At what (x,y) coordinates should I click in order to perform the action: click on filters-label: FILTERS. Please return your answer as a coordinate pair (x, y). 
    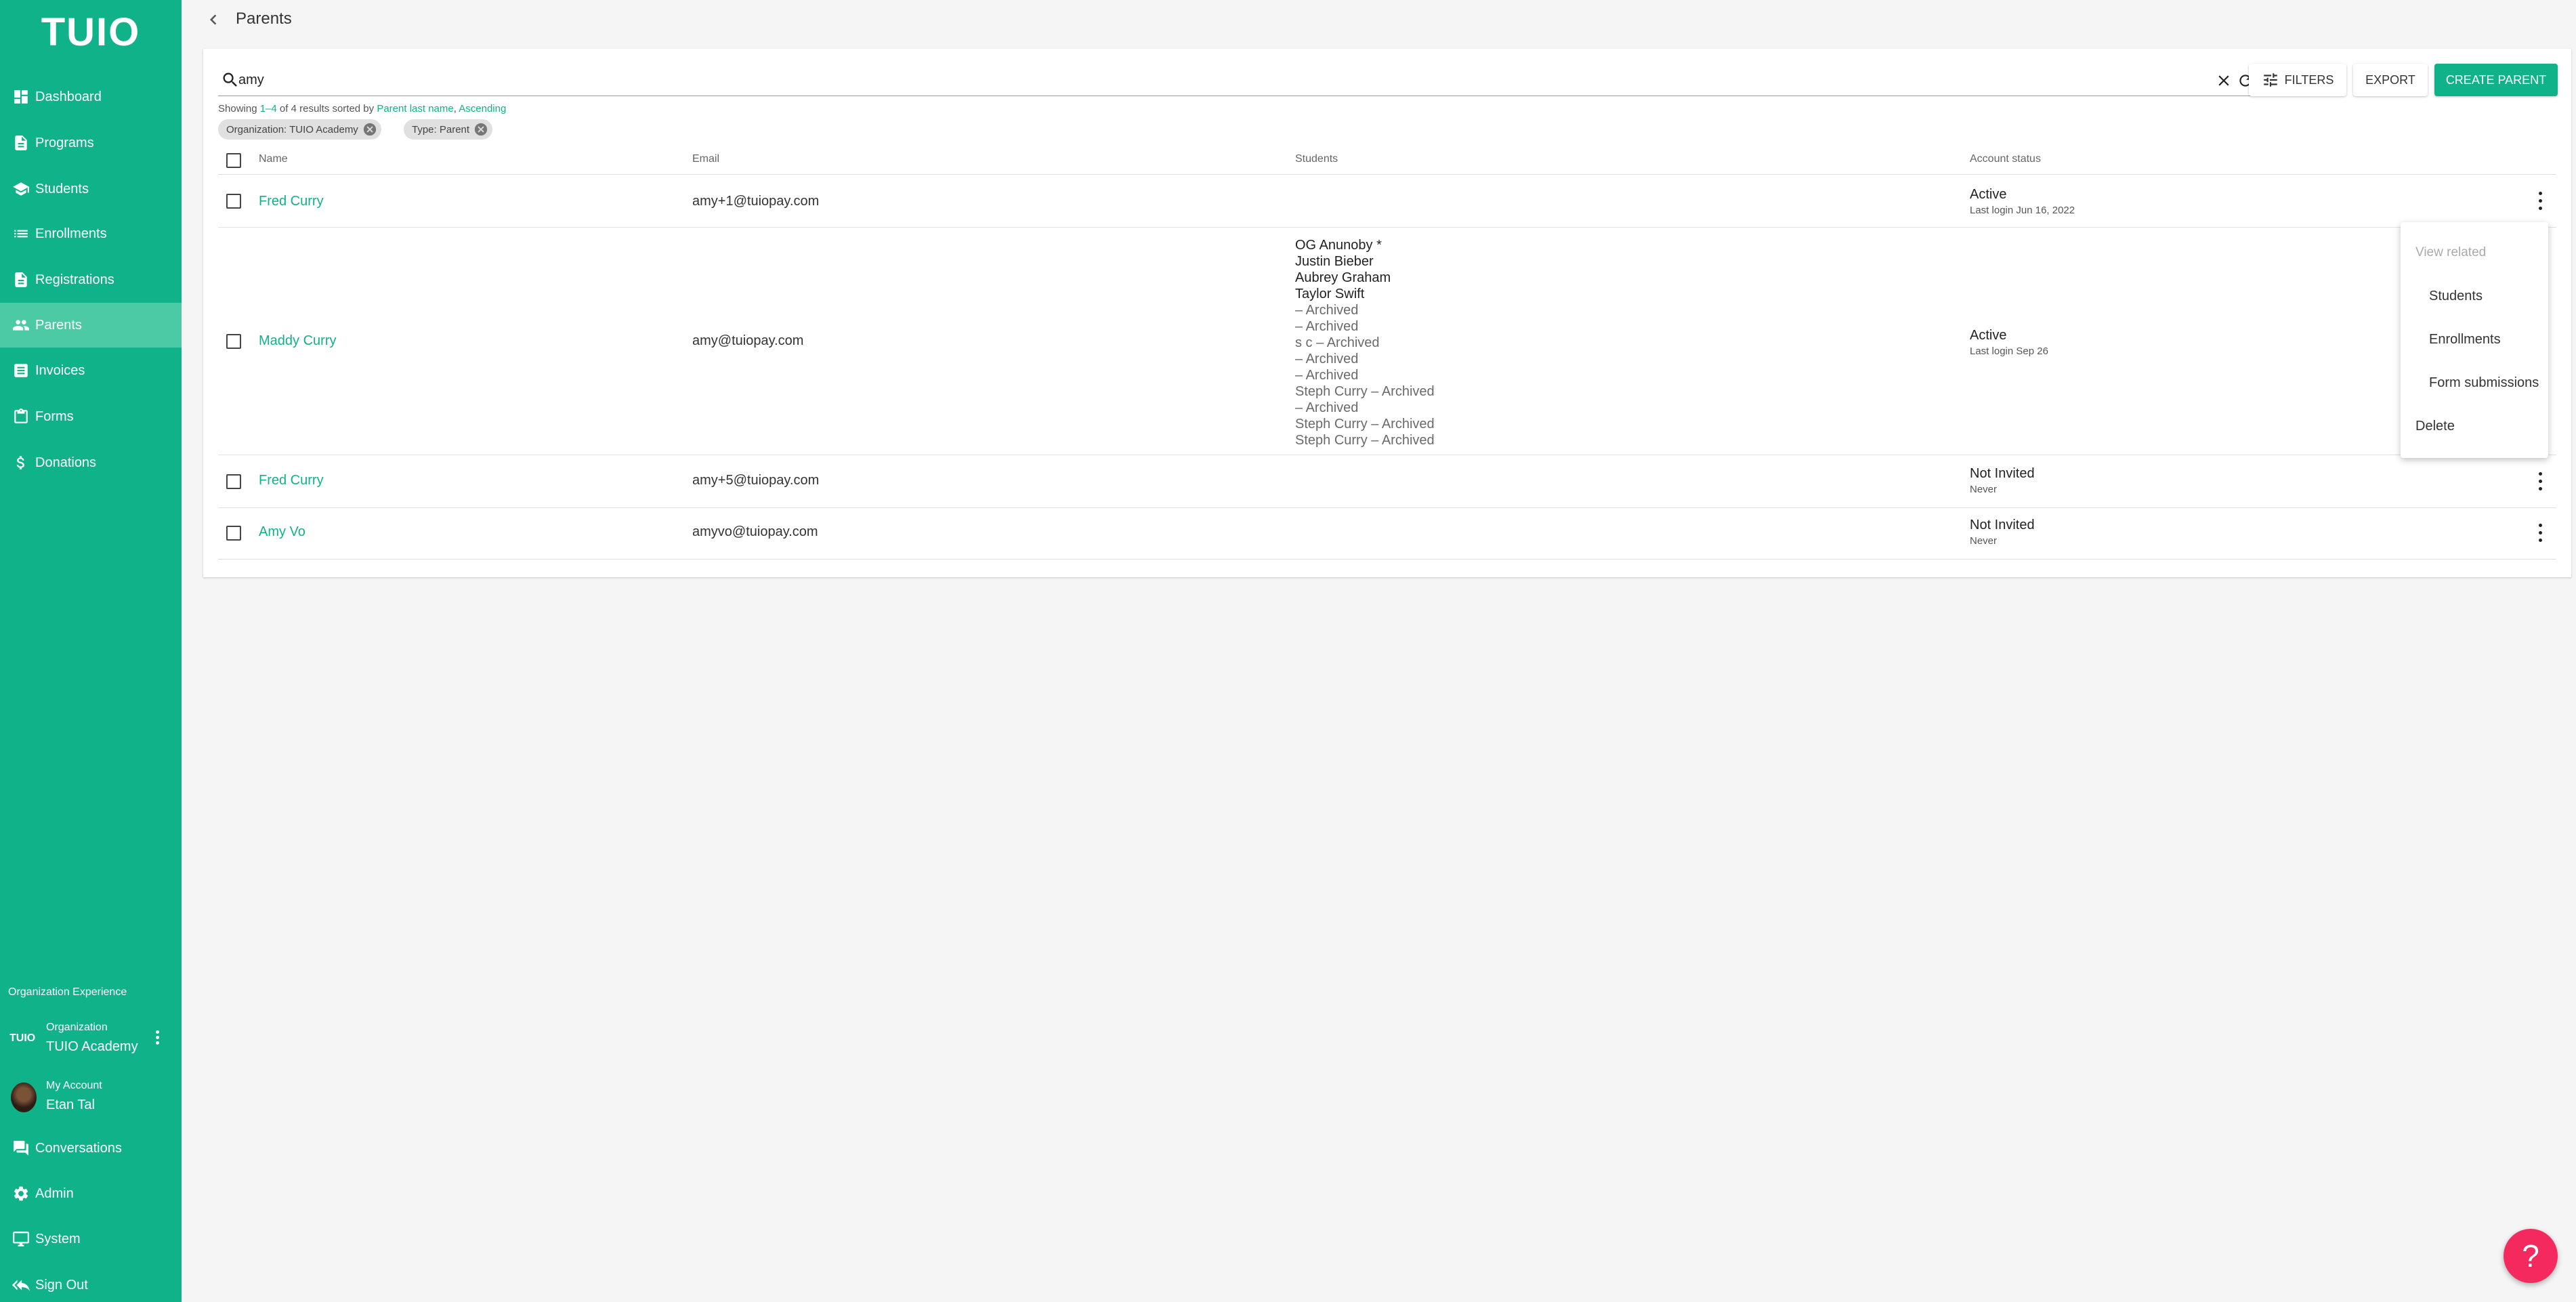
    Looking at the image, I should click on (2309, 79).